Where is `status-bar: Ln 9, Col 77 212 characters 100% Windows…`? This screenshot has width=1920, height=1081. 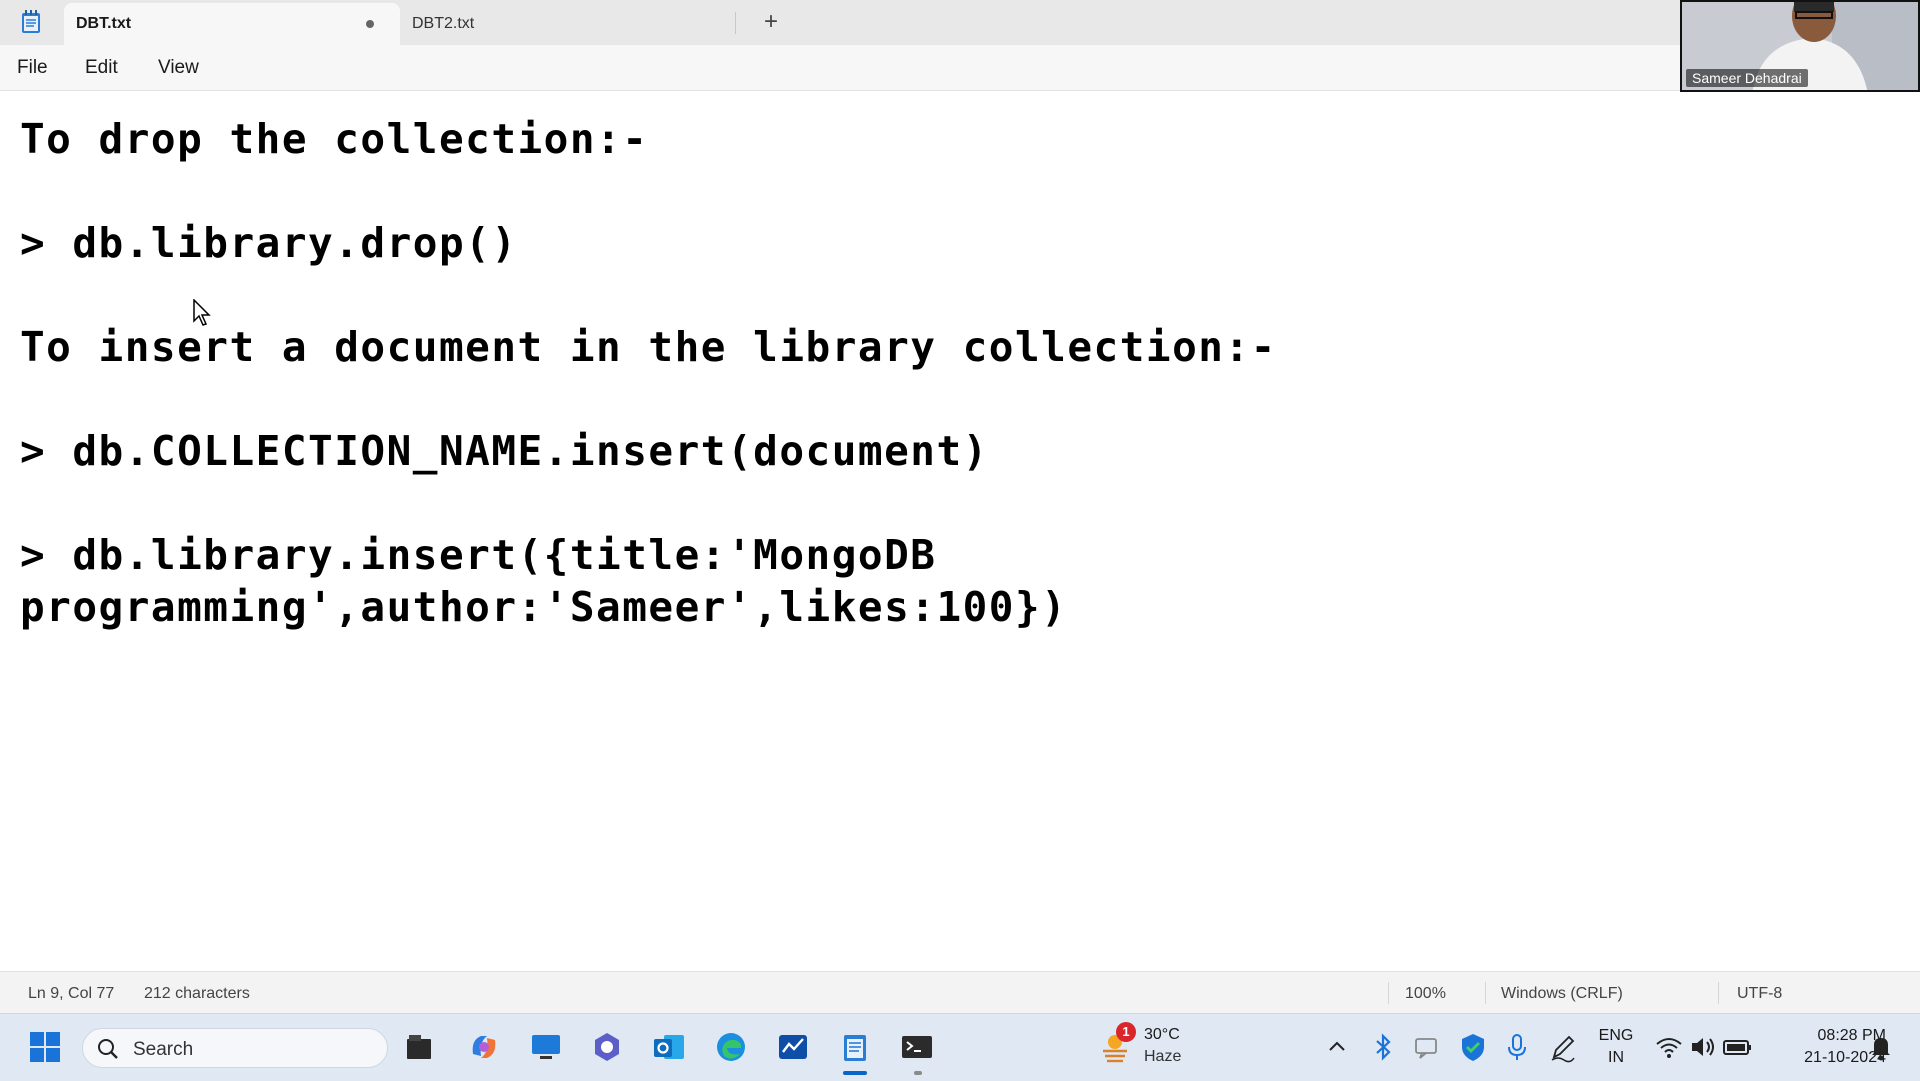
status-bar: Ln 9, Col 77 212 characters 100% Windows… is located at coordinates (960, 992).